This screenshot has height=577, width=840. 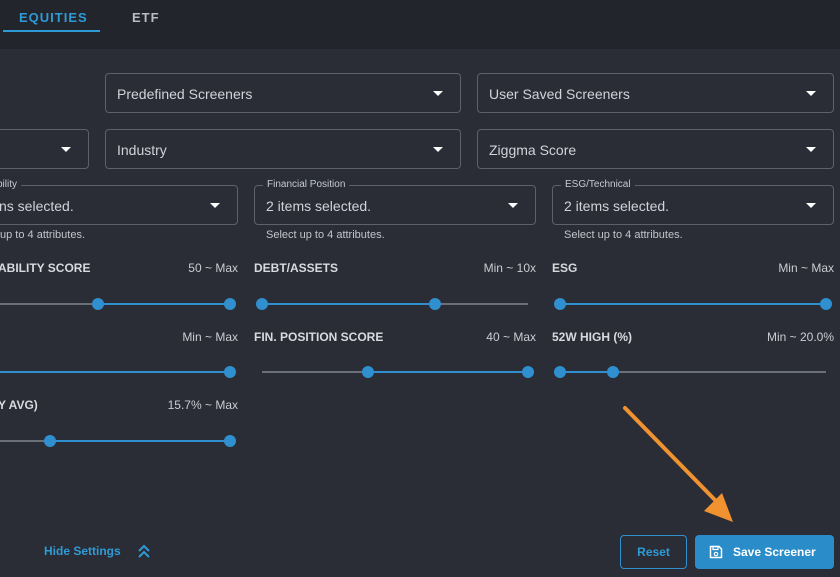 What do you see at coordinates (283, 93) in the screenshot?
I see `predefined-screeners-select: Predefined Screeners` at bounding box center [283, 93].